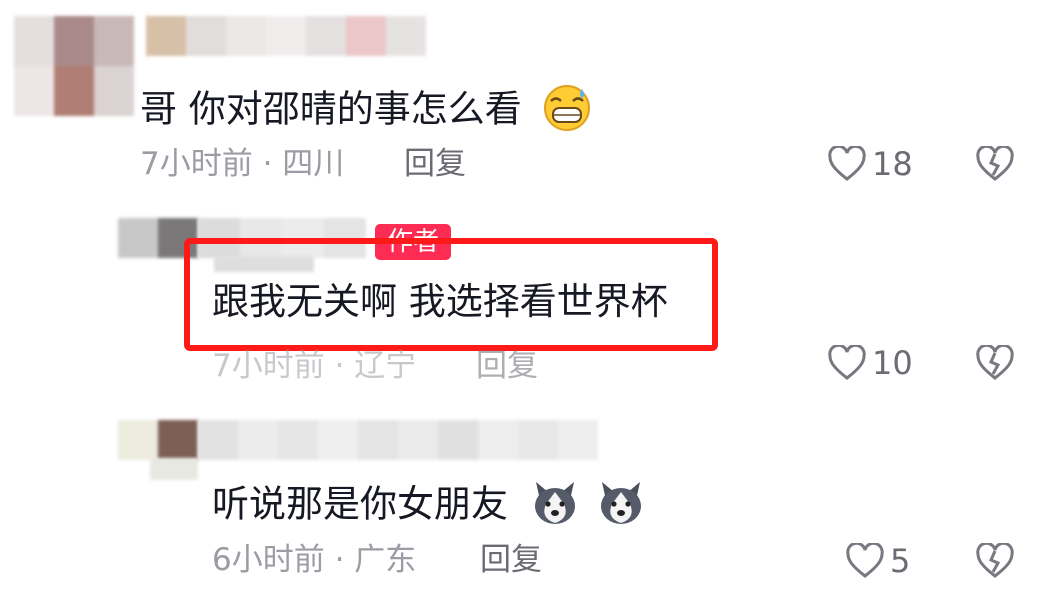 This screenshot has width=1048, height=606. Describe the element at coordinates (314, 366) in the screenshot. I see `comment-2-meta: 7小时前 · 辽宁` at that location.